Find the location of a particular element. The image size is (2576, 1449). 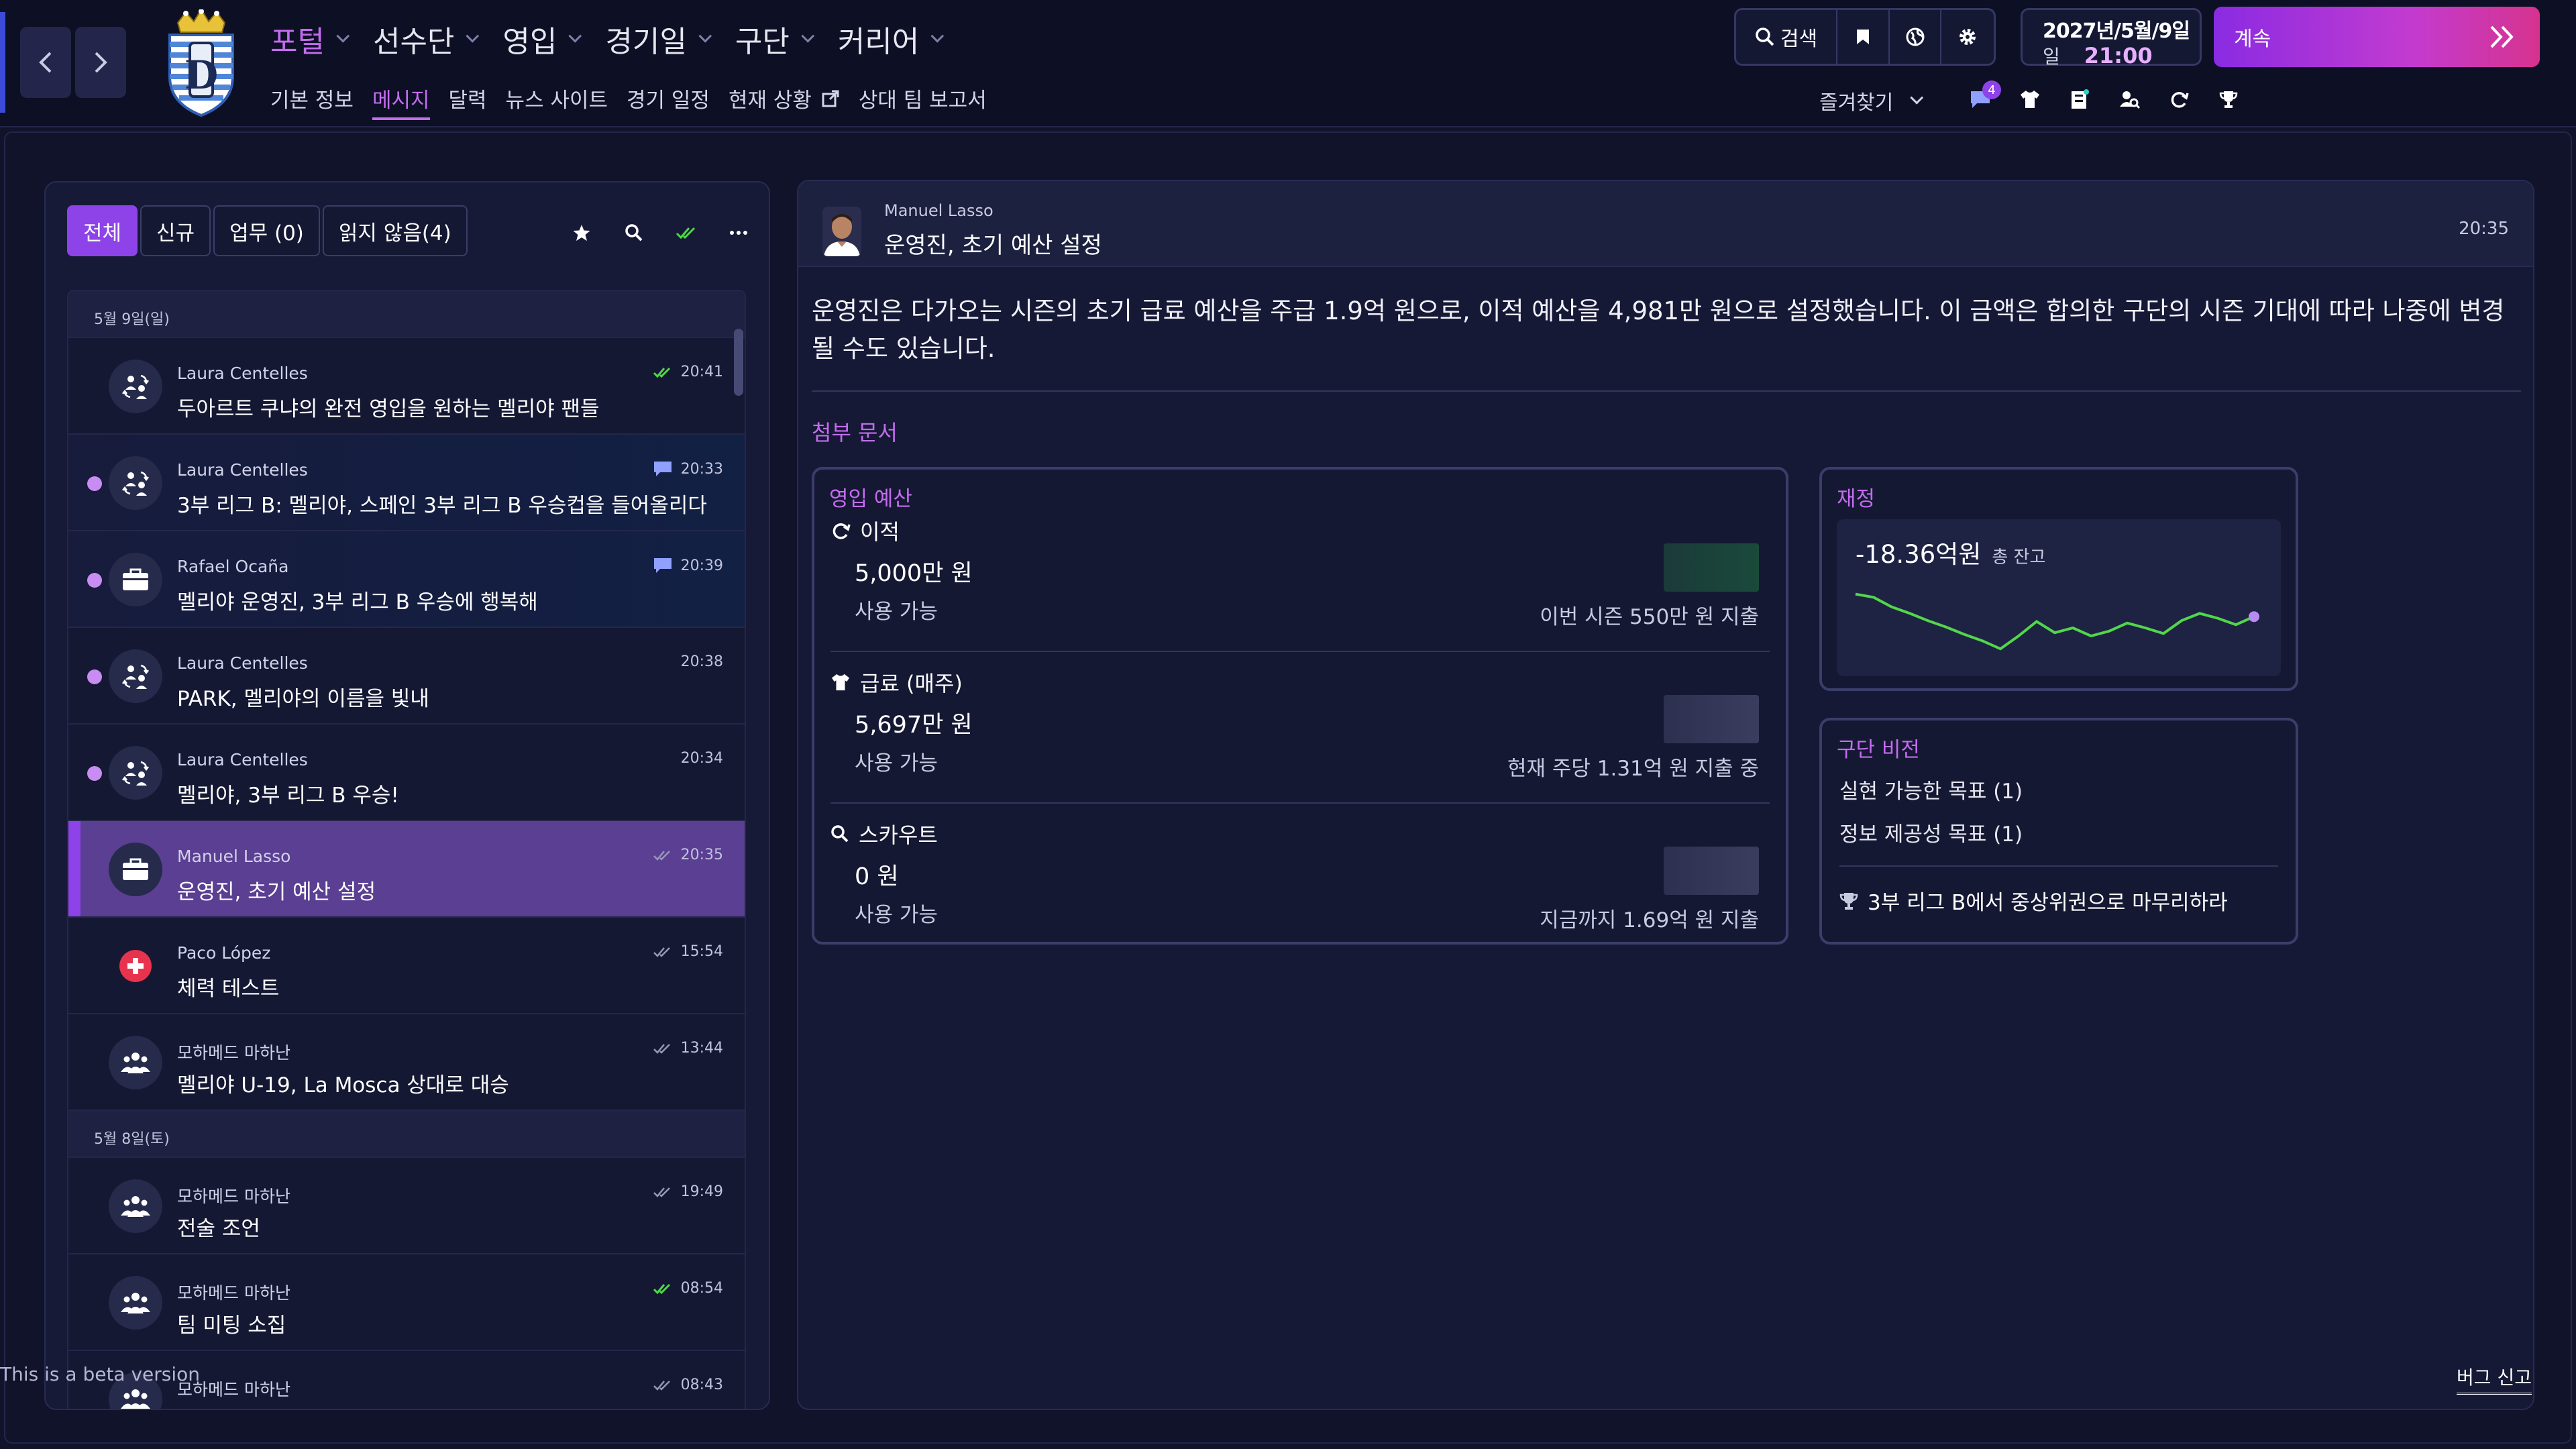

message-time: 13:44 is located at coordinates (701, 1048).